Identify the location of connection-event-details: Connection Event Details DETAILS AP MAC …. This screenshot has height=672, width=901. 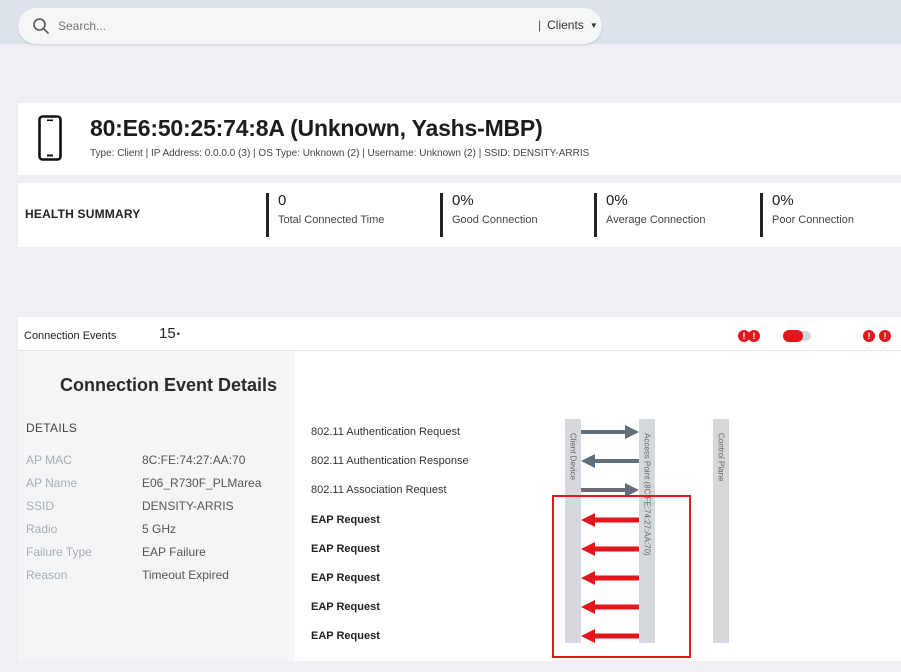
(156, 506).